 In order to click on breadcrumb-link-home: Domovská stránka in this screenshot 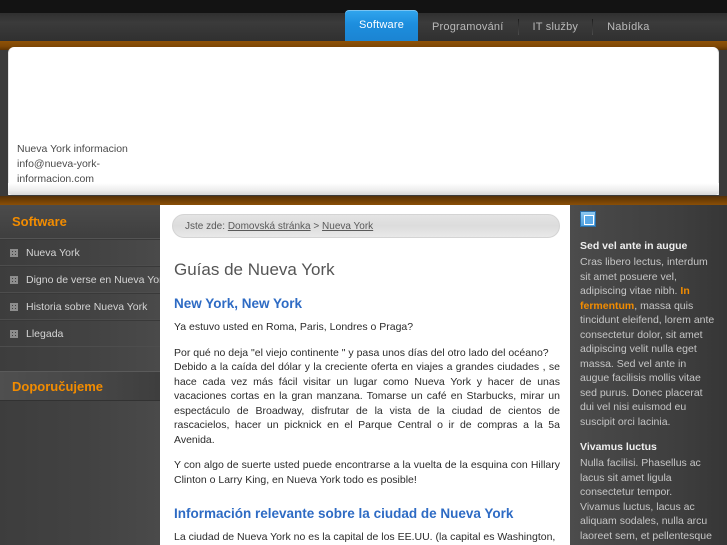, I will do `click(269, 226)`.